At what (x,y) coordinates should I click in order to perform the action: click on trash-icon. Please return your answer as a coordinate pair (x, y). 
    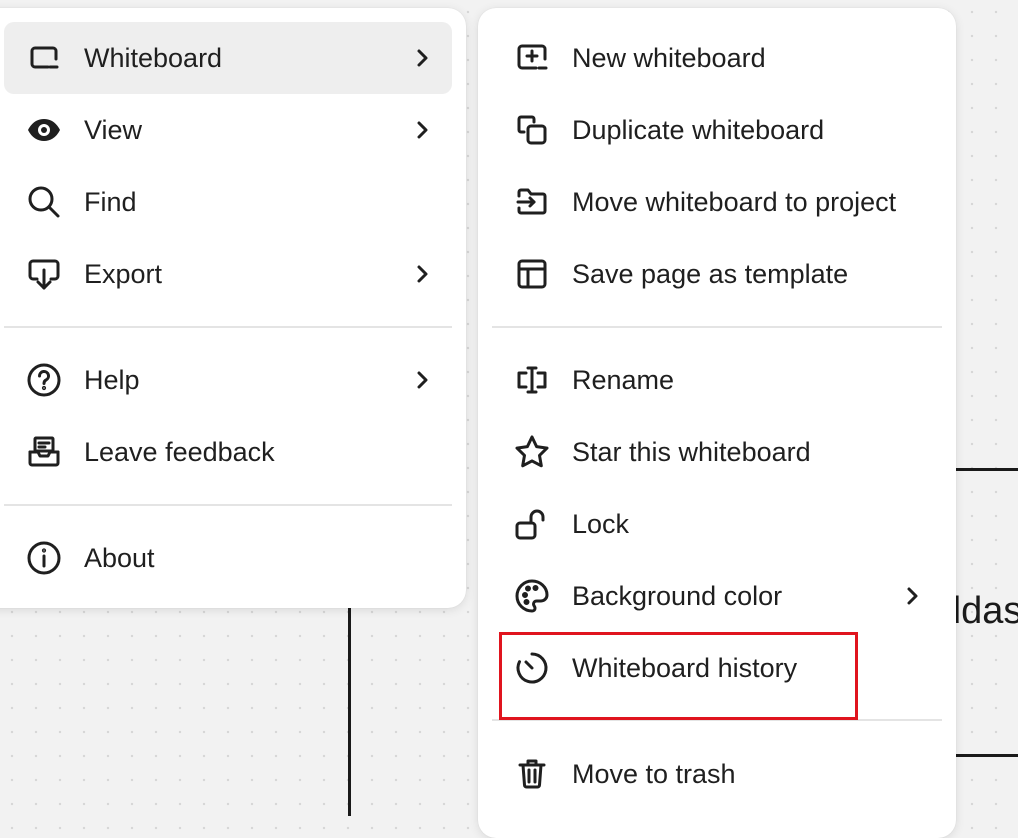
    Looking at the image, I should click on (532, 774).